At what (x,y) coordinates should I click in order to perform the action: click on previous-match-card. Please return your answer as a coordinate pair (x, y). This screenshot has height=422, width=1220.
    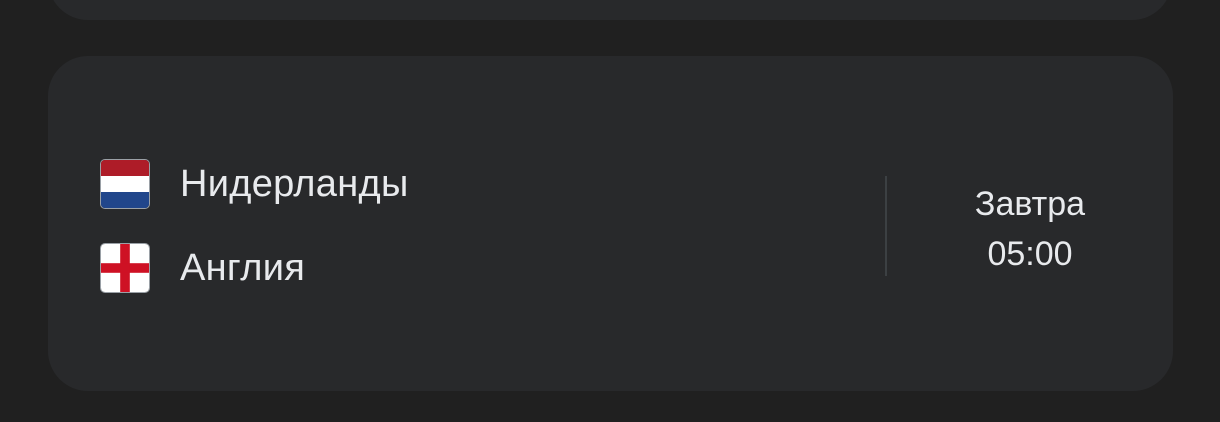
    Looking at the image, I should click on (610, 10).